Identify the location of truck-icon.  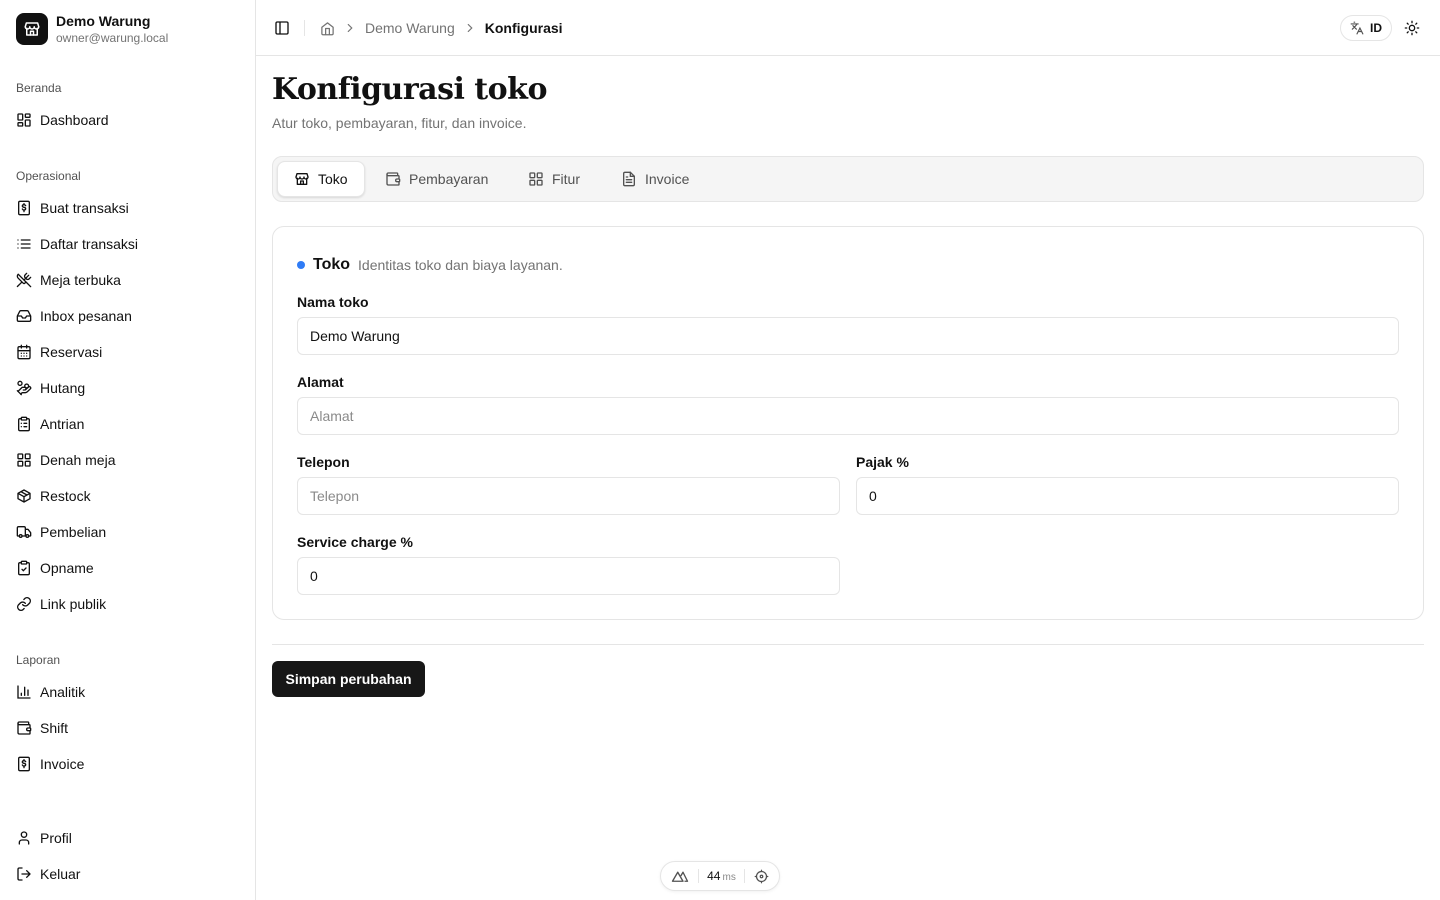
(24, 532).